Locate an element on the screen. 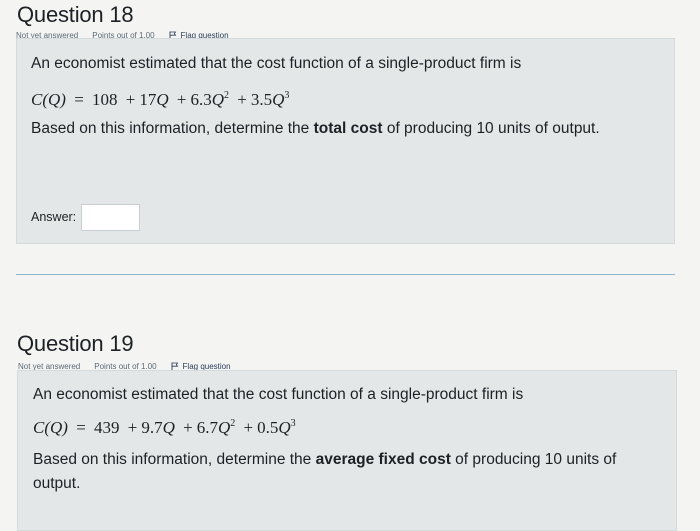  question-divider is located at coordinates (345, 274).